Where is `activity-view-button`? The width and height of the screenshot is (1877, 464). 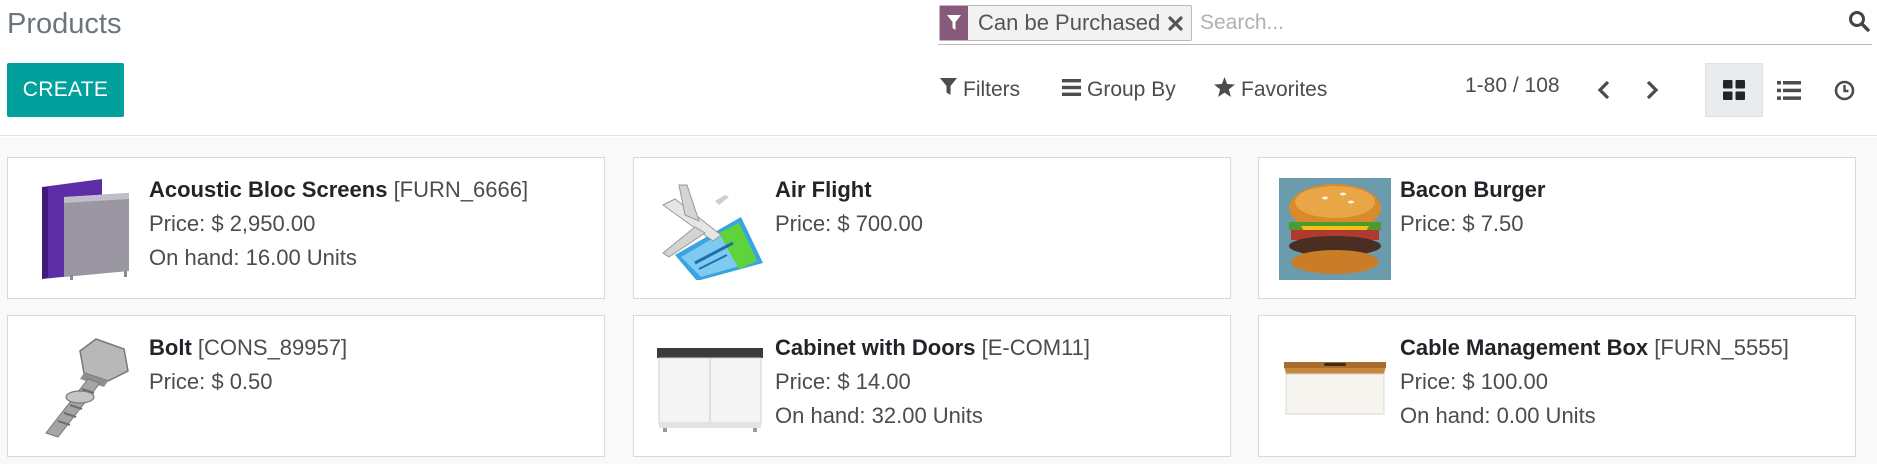
activity-view-button is located at coordinates (1844, 90).